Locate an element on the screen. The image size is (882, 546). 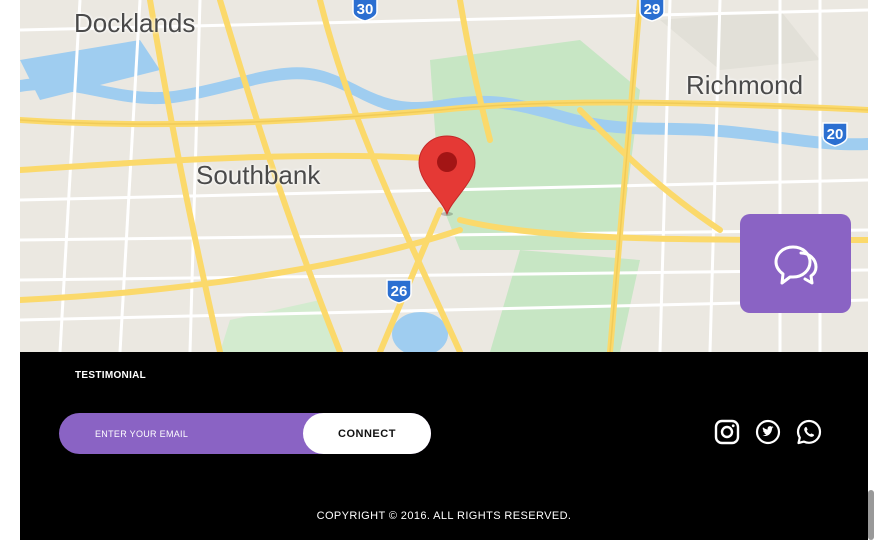
chat-bubbles-icon is located at coordinates (795, 264).